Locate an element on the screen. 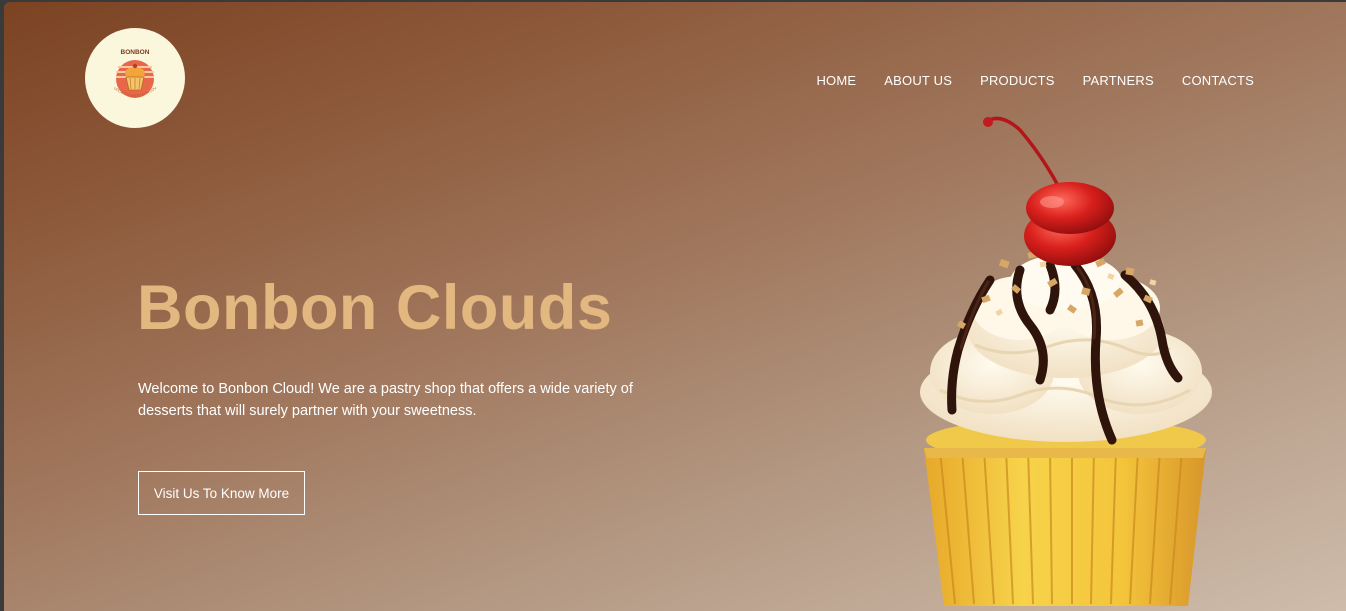  visit-us-button: Visit Us To Know More is located at coordinates (221, 493).